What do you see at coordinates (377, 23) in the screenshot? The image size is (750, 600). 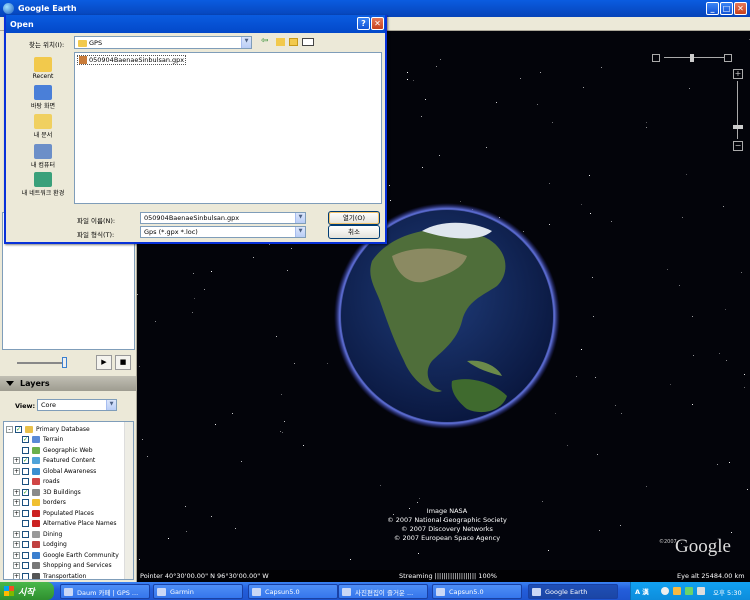 I see `dialog-close-button: ✕` at bounding box center [377, 23].